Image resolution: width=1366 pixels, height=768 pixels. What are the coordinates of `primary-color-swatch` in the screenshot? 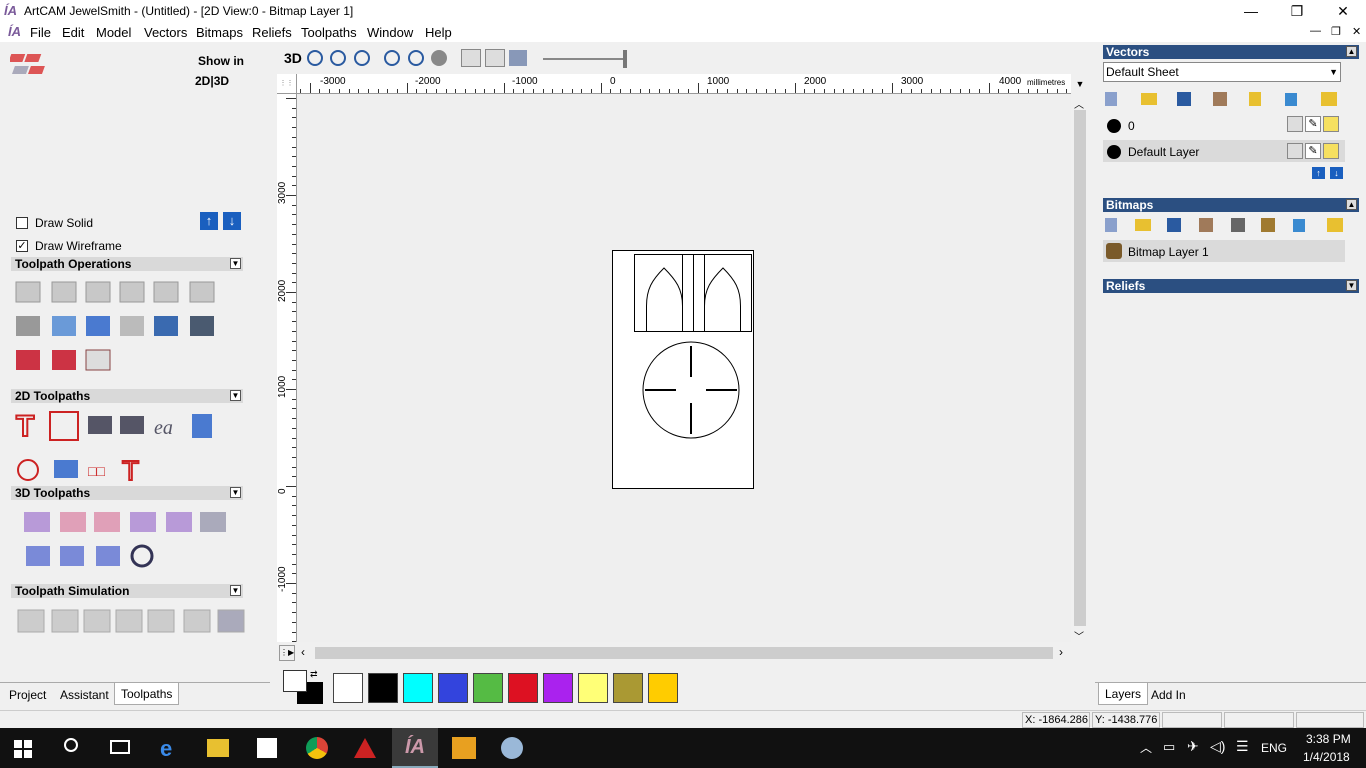 It's located at (295, 681).